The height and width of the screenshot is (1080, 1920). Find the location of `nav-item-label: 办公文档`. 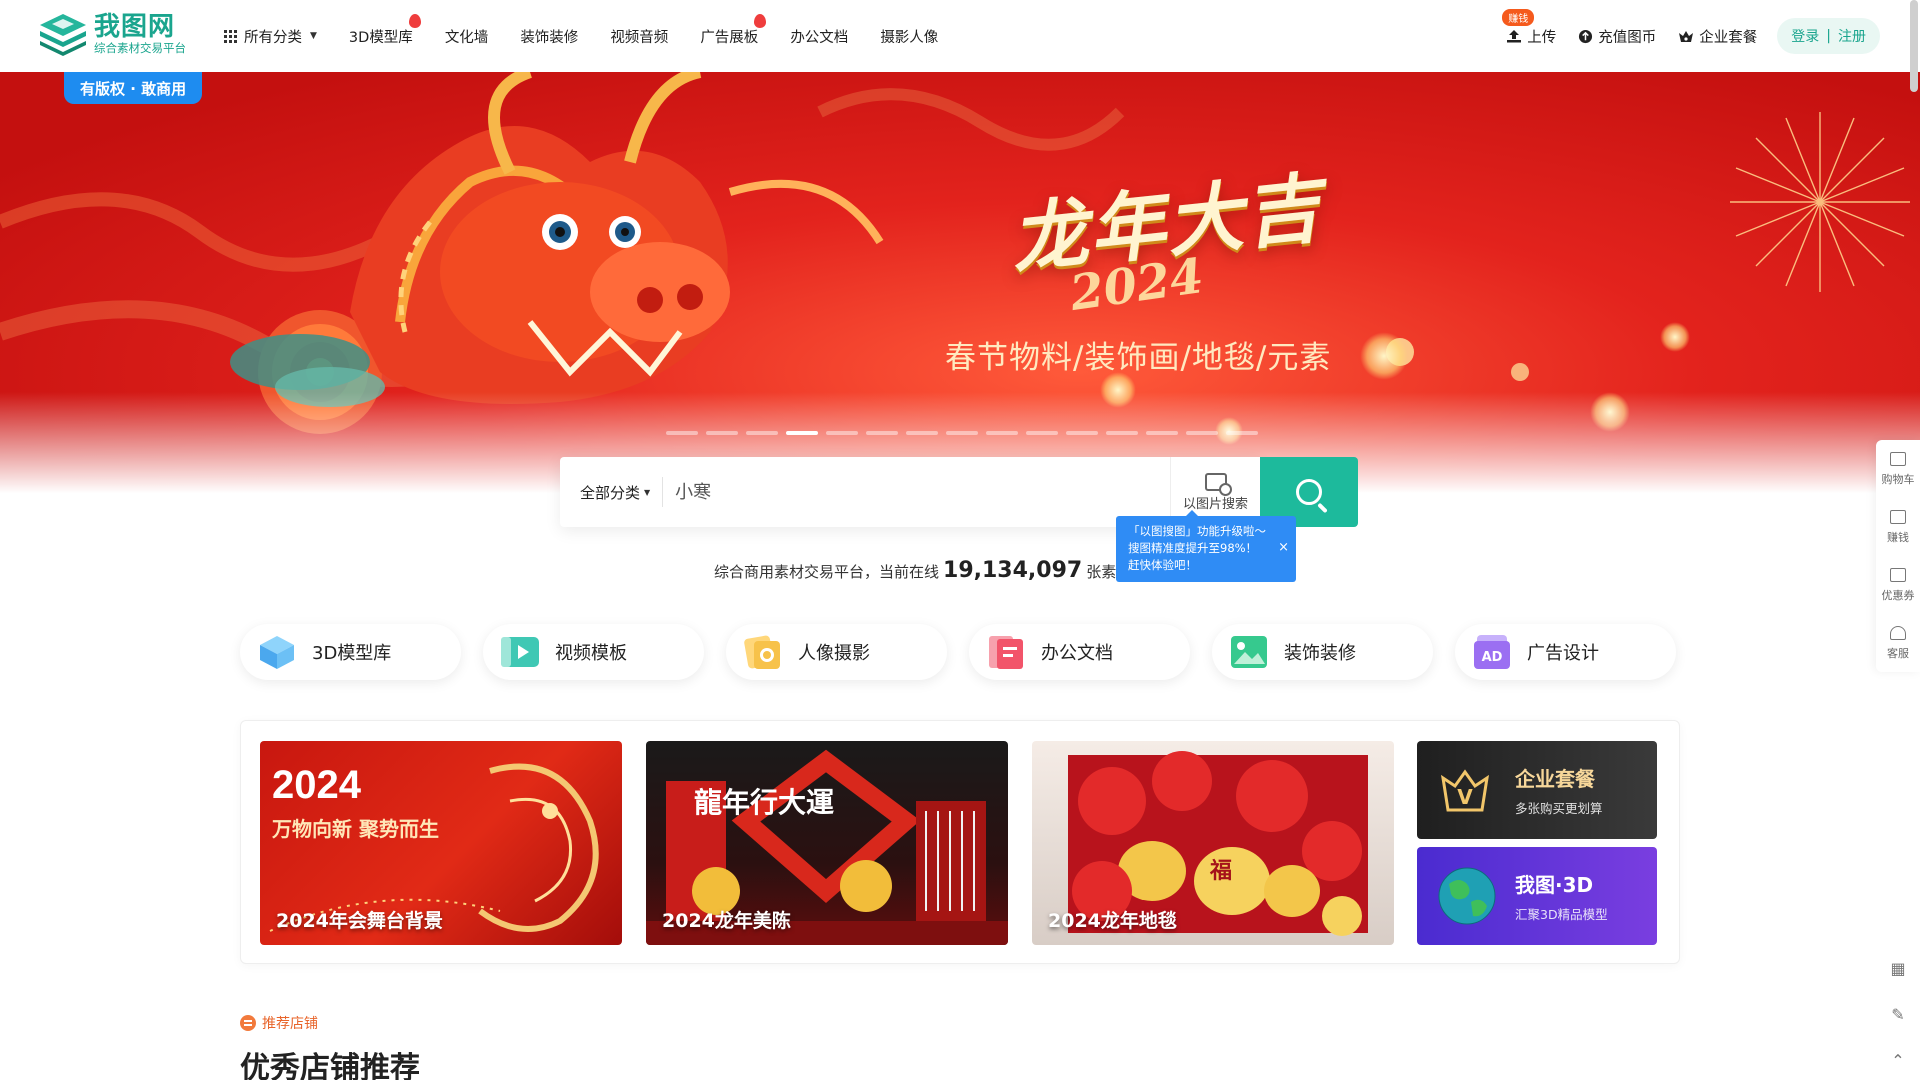

nav-item-label: 办公文档 is located at coordinates (819, 37).